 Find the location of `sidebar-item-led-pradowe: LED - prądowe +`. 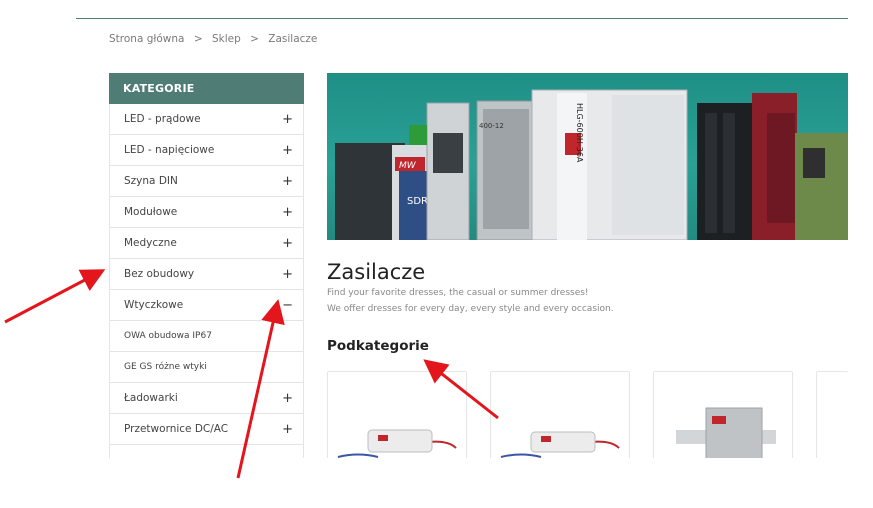

sidebar-item-led-pradowe: LED - prądowe + is located at coordinates (206, 119).